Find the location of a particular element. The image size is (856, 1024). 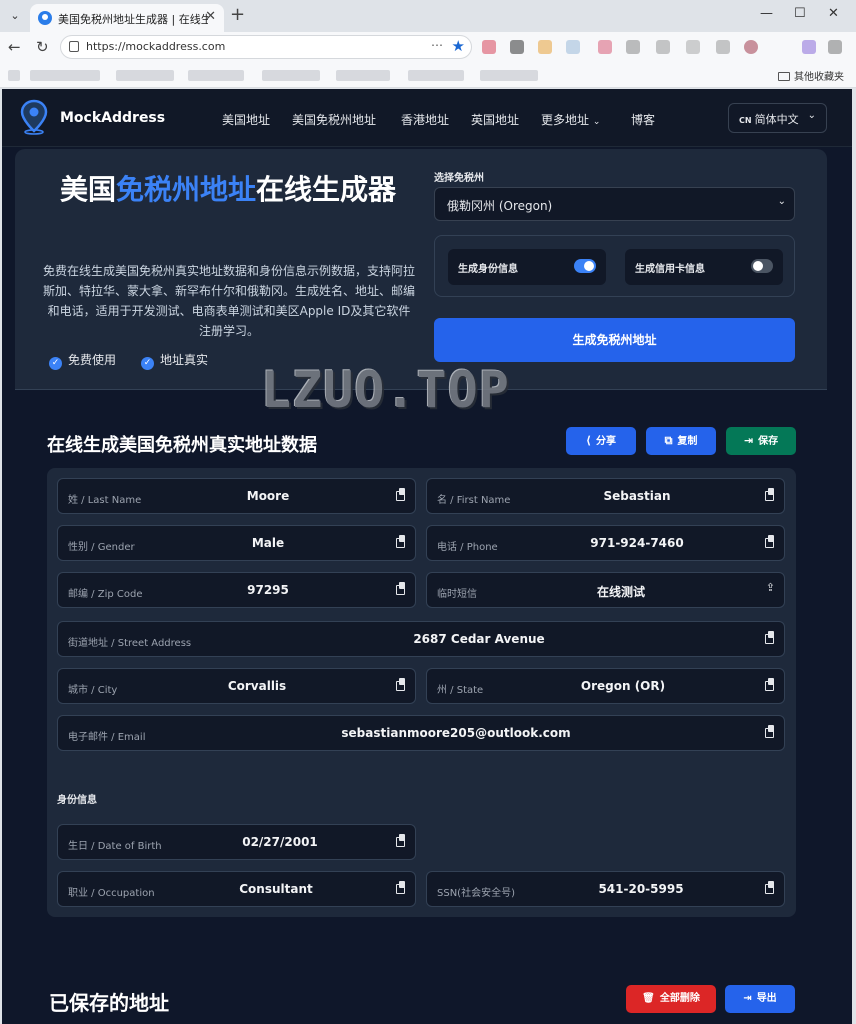

field-gender: 性别 / Gender Male is located at coordinates (236, 543).